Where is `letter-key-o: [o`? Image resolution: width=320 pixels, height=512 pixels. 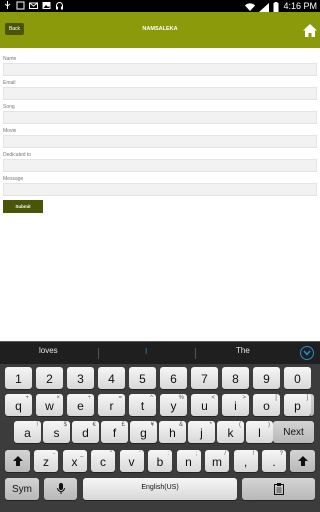
letter-key-o: [o is located at coordinates (266, 405).